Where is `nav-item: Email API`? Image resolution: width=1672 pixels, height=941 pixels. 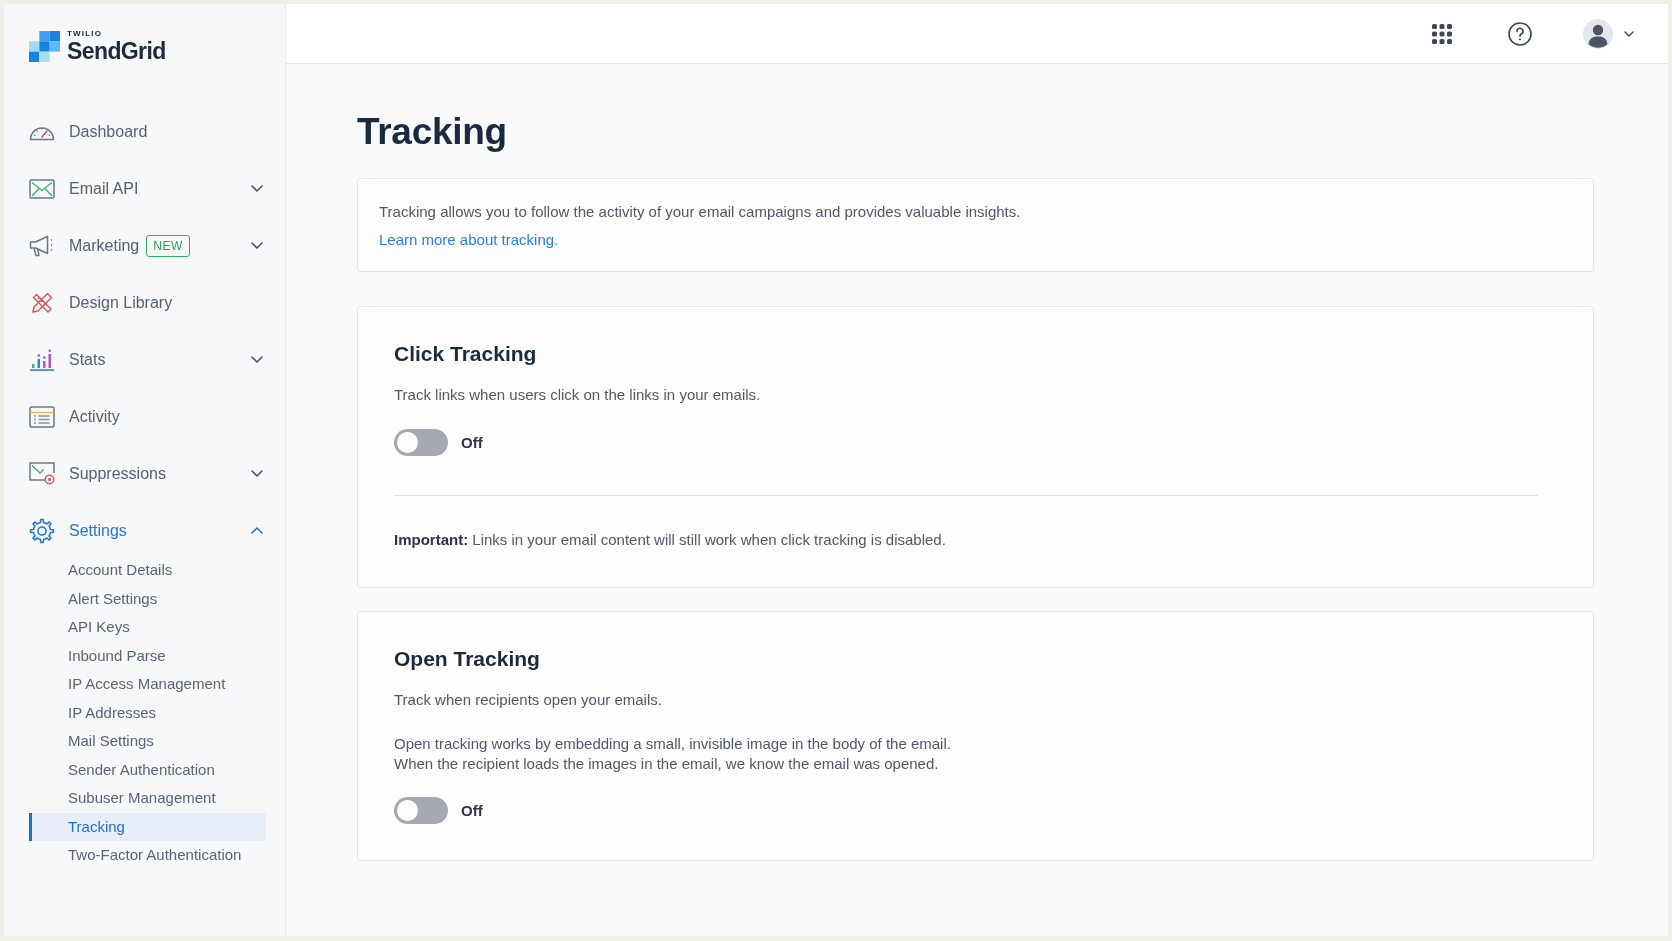 nav-item: Email API is located at coordinates (144, 188).